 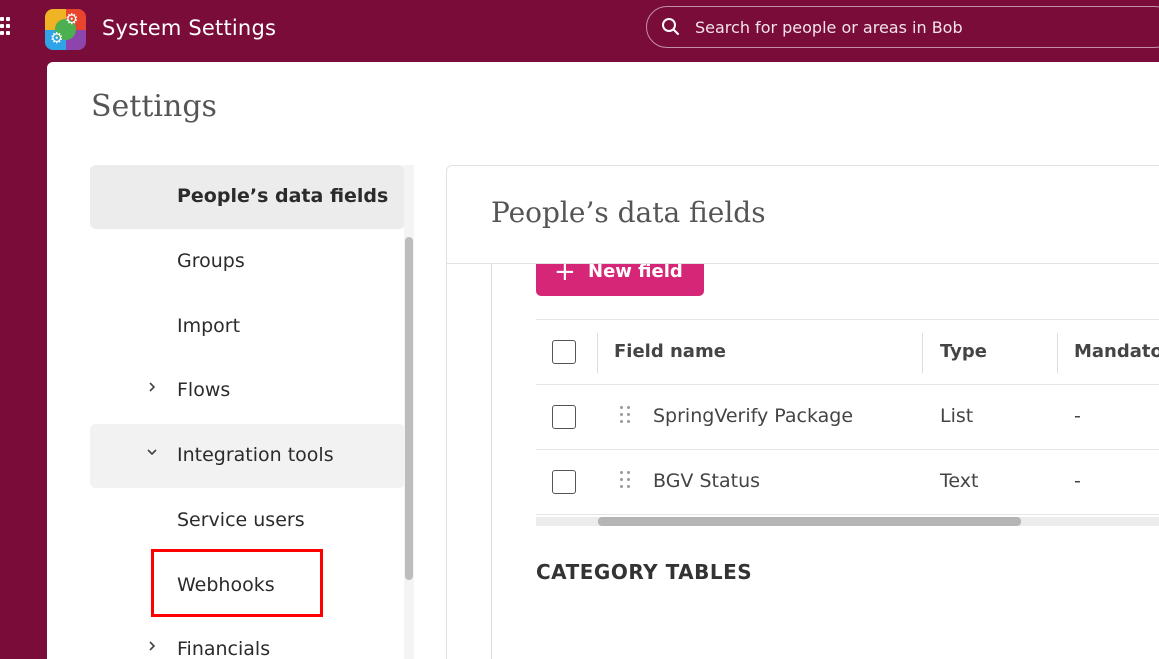 What do you see at coordinates (963, 351) in the screenshot?
I see `column-header-type: Type` at bounding box center [963, 351].